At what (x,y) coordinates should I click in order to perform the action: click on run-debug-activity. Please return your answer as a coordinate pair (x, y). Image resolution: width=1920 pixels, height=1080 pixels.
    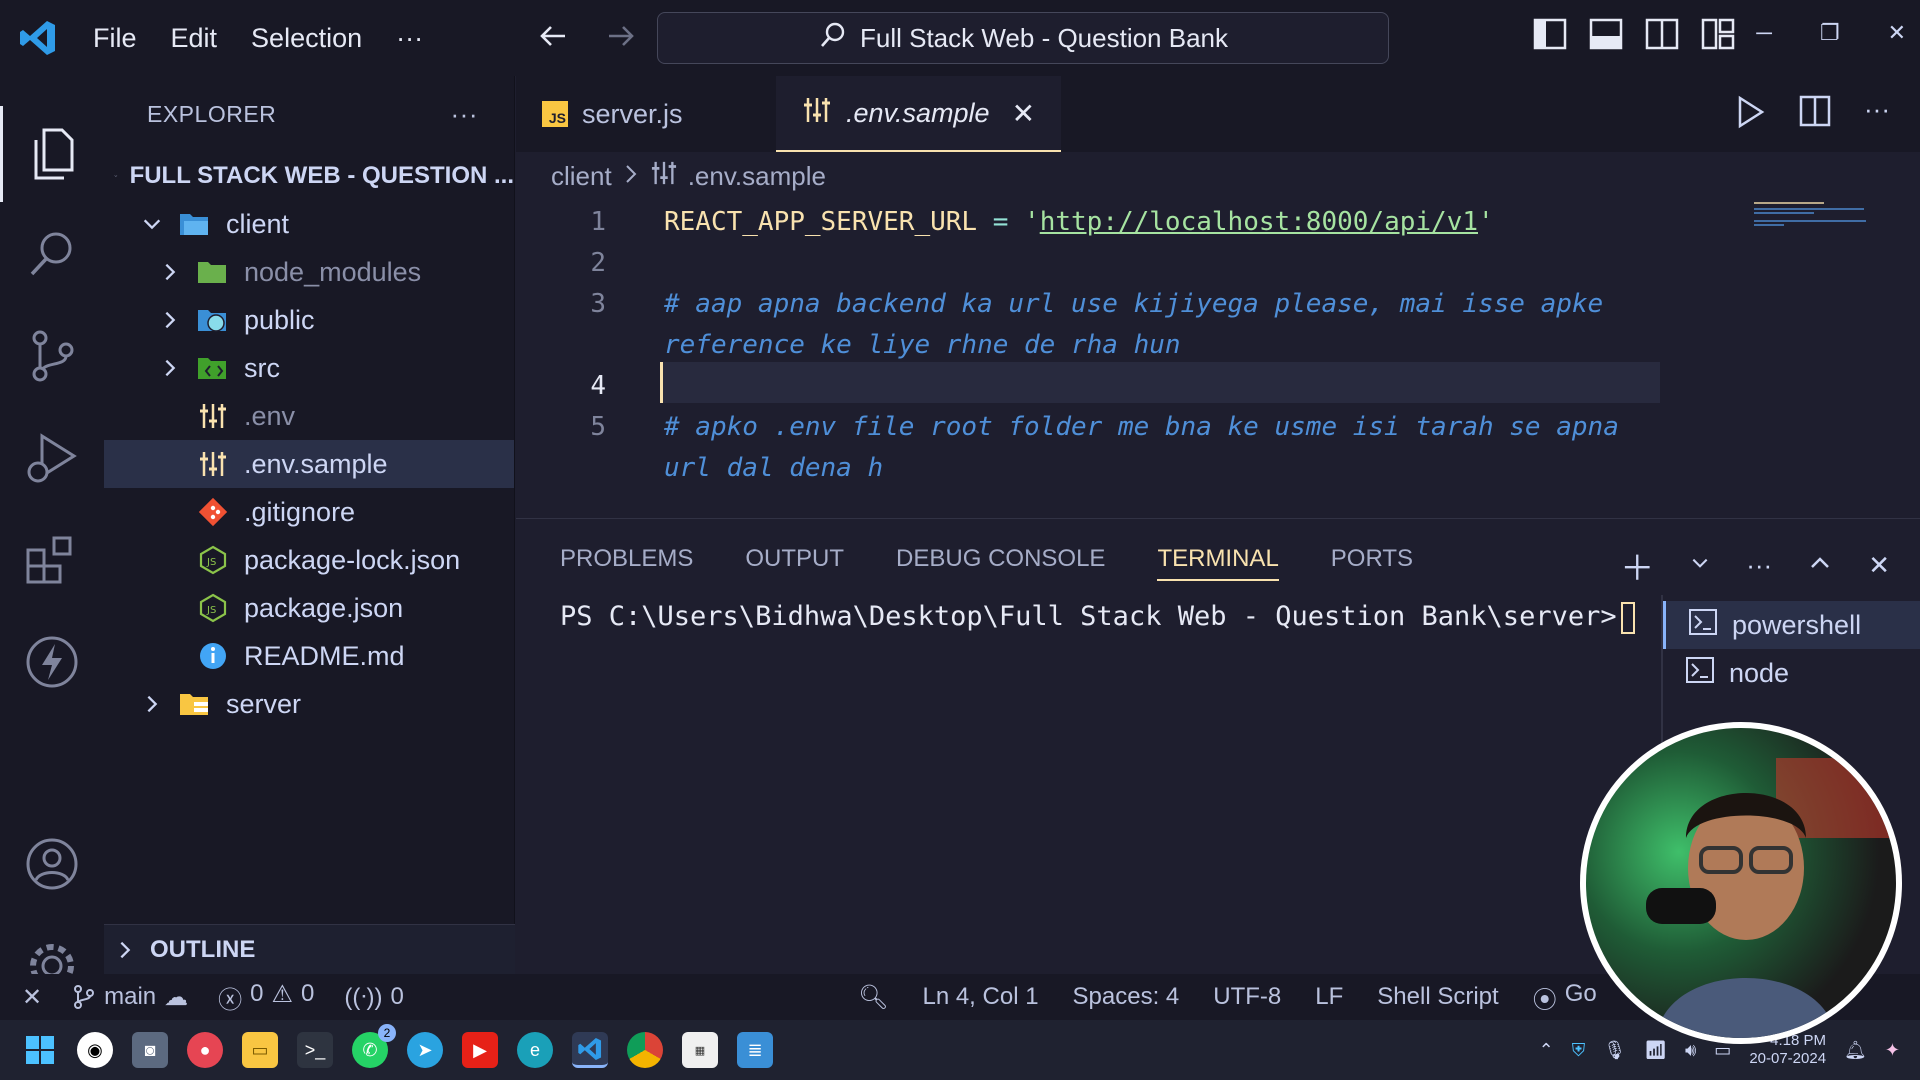
    Looking at the image, I should click on (52, 458).